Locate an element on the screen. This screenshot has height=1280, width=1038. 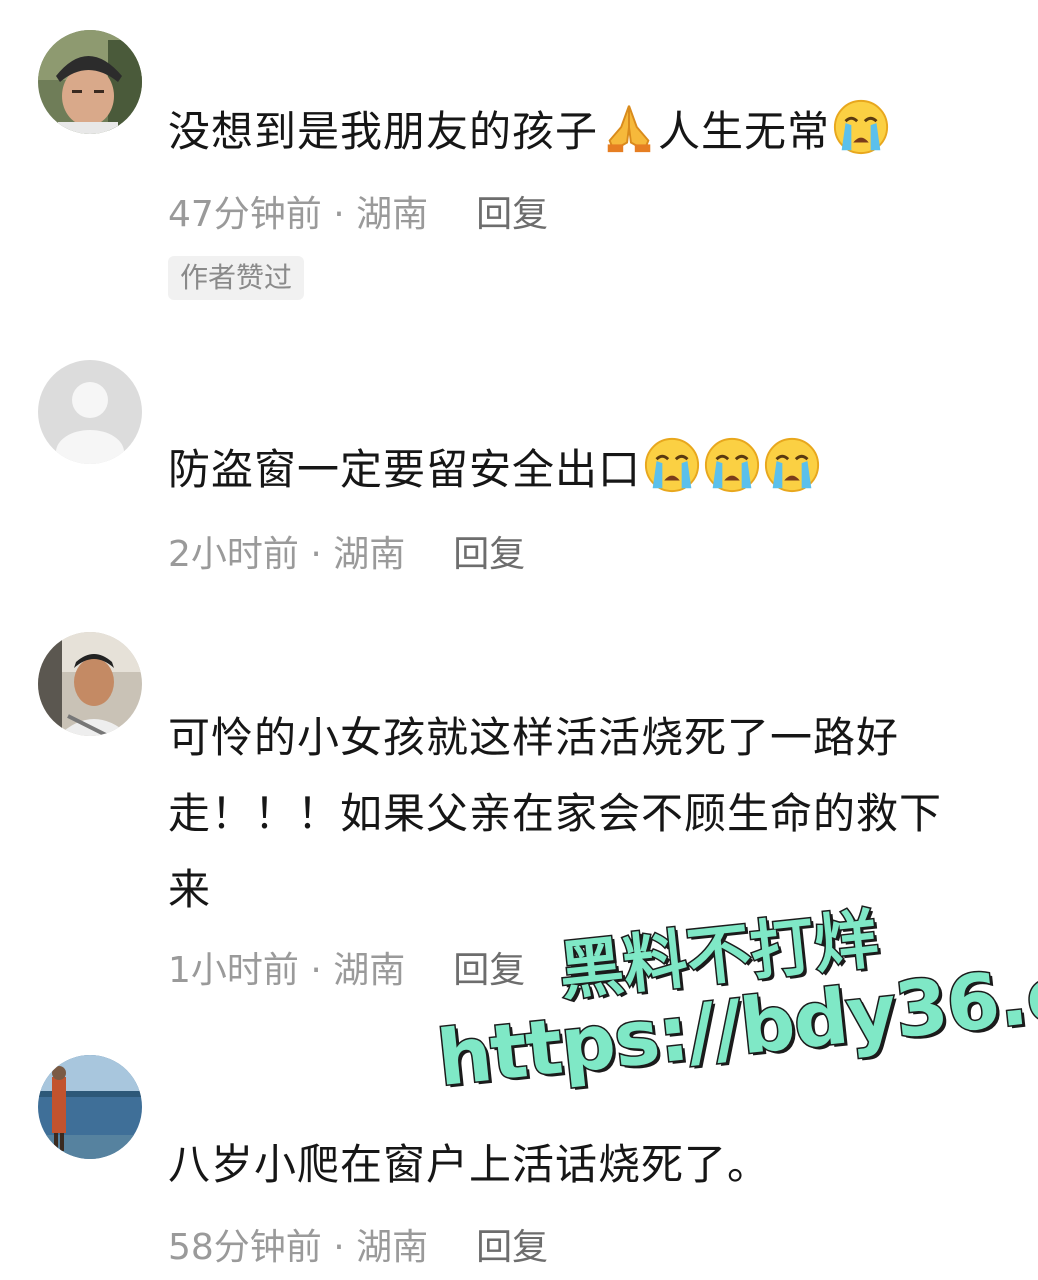
comment-text: 八岁小爬在窗户上活话烧死了。 is located at coordinates (469, 1164).